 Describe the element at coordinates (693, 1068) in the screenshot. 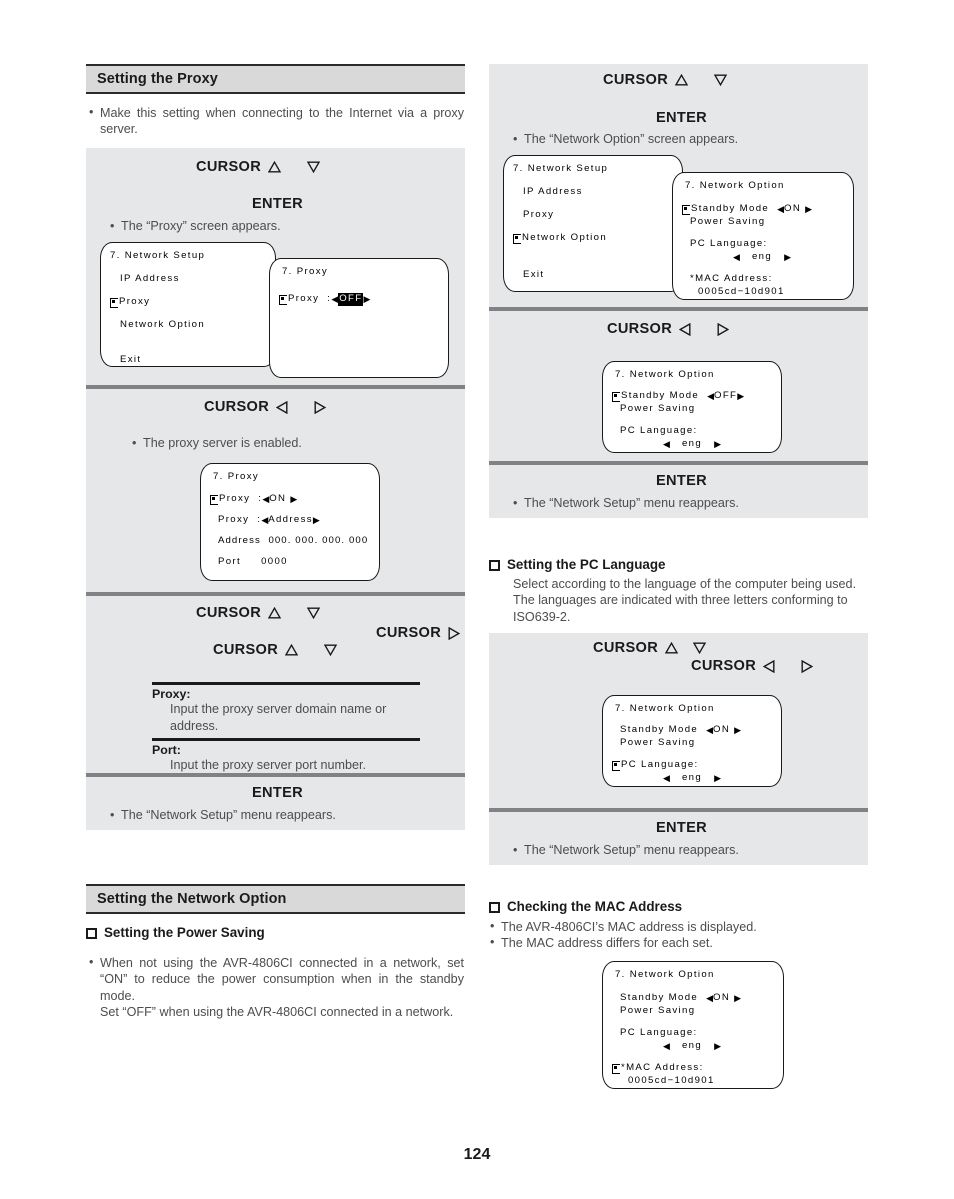

I see `osd-row-mac-label: *MAC Address:` at that location.